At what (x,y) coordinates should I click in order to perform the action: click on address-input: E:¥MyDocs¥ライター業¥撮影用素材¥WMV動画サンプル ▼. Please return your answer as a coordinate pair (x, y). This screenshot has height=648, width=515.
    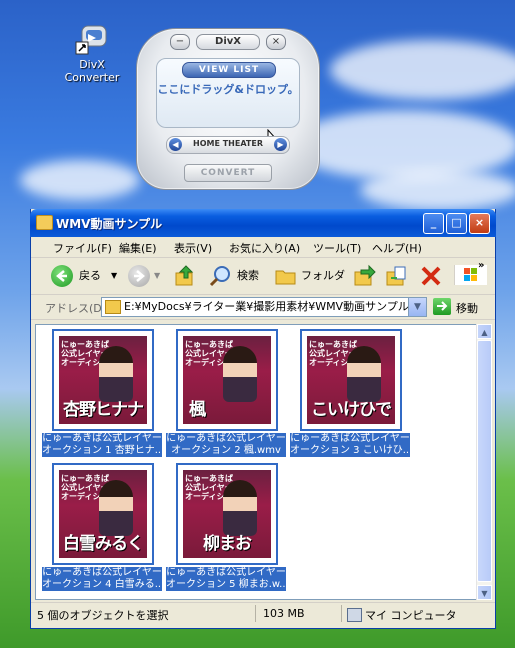
    Looking at the image, I should click on (264, 307).